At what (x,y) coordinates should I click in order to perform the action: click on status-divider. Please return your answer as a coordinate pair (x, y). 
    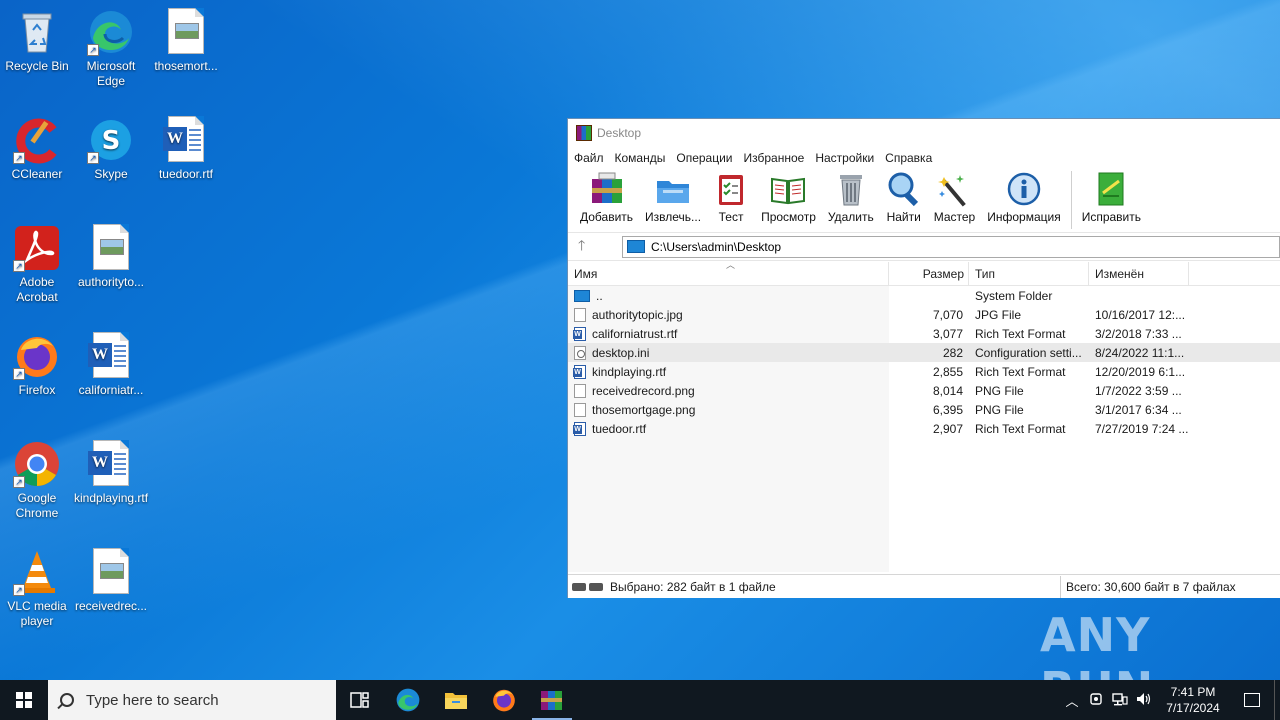
    Looking at the image, I should click on (1060, 586).